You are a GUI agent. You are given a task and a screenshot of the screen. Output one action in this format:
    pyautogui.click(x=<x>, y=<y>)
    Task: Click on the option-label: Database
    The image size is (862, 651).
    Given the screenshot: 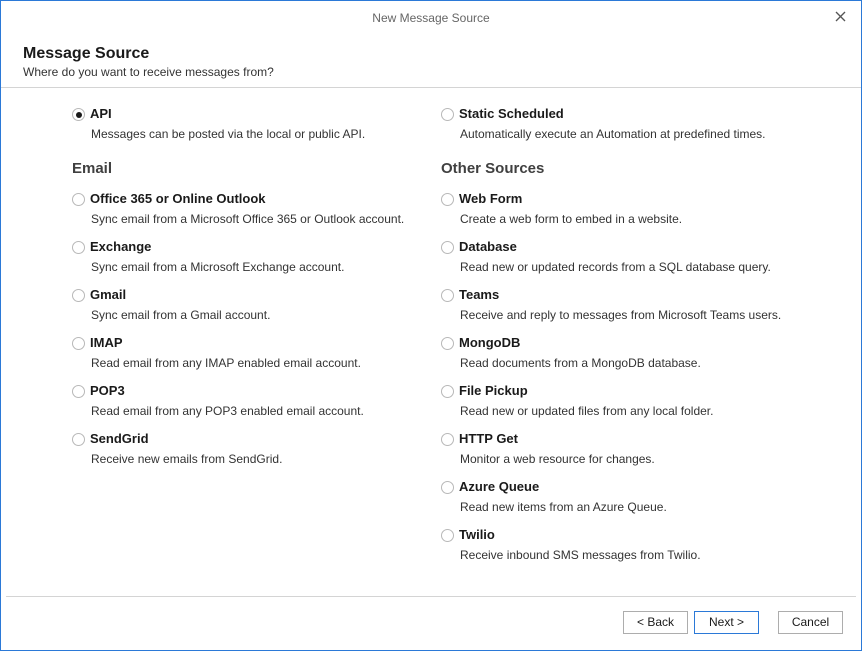 What is the action you would take?
    pyautogui.click(x=488, y=246)
    